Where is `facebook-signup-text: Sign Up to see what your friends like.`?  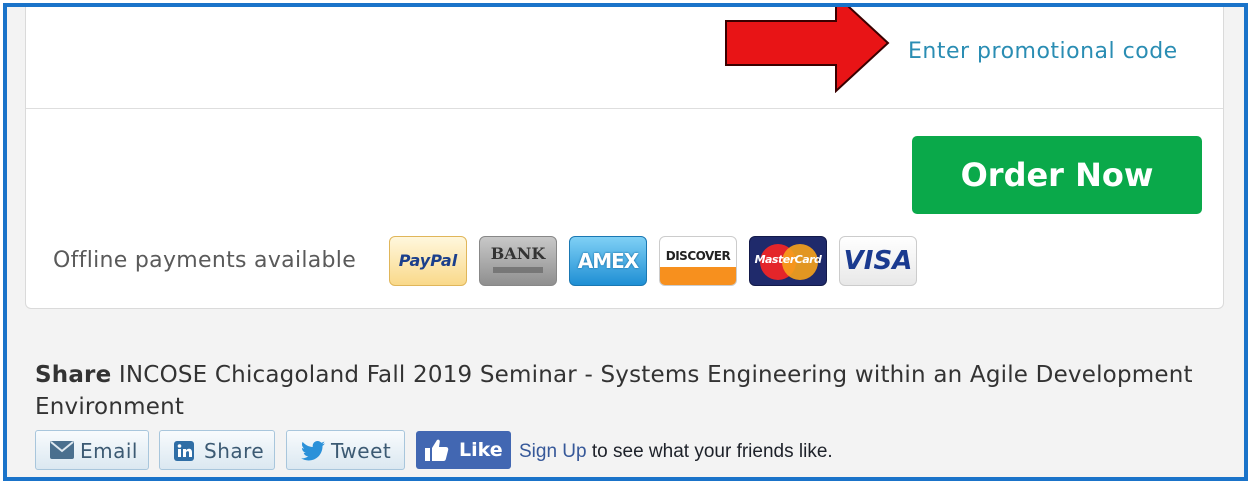 facebook-signup-text: Sign Up to see what your friends like. is located at coordinates (676, 452).